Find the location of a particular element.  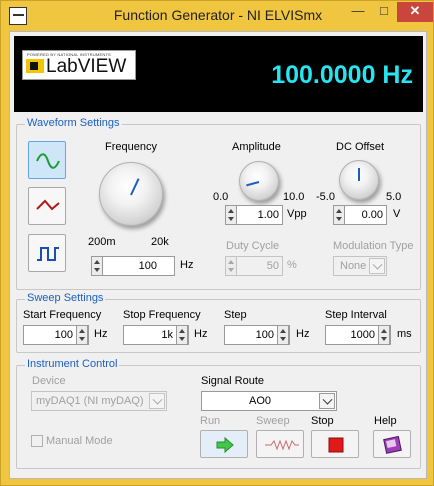

frequency-knob is located at coordinates (131, 194).